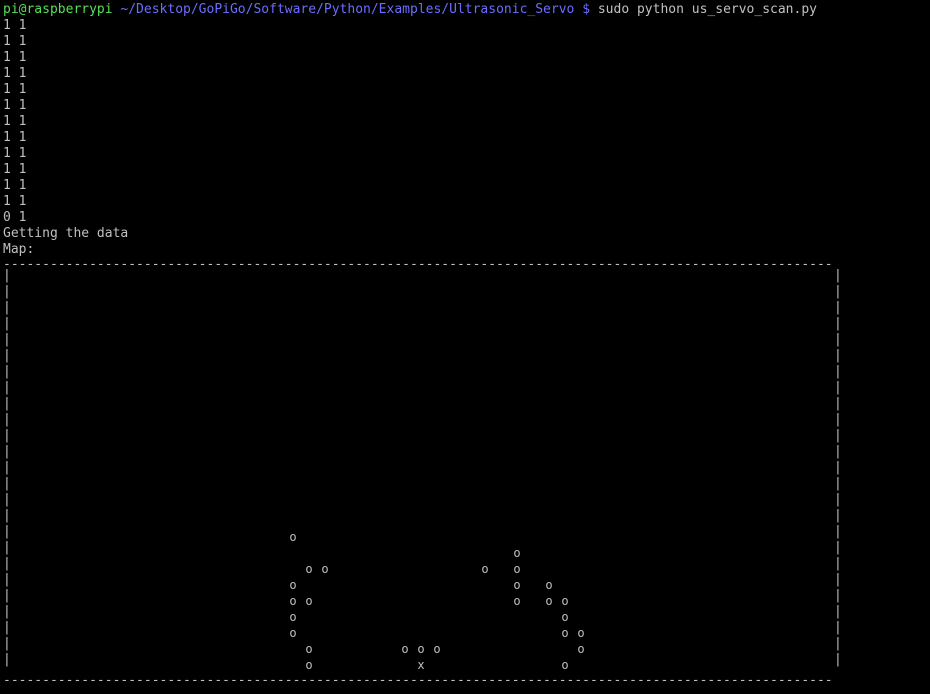 This screenshot has width=930, height=694. I want to click on prompt-user-host: pi@raspberrypi, so click(58, 9).